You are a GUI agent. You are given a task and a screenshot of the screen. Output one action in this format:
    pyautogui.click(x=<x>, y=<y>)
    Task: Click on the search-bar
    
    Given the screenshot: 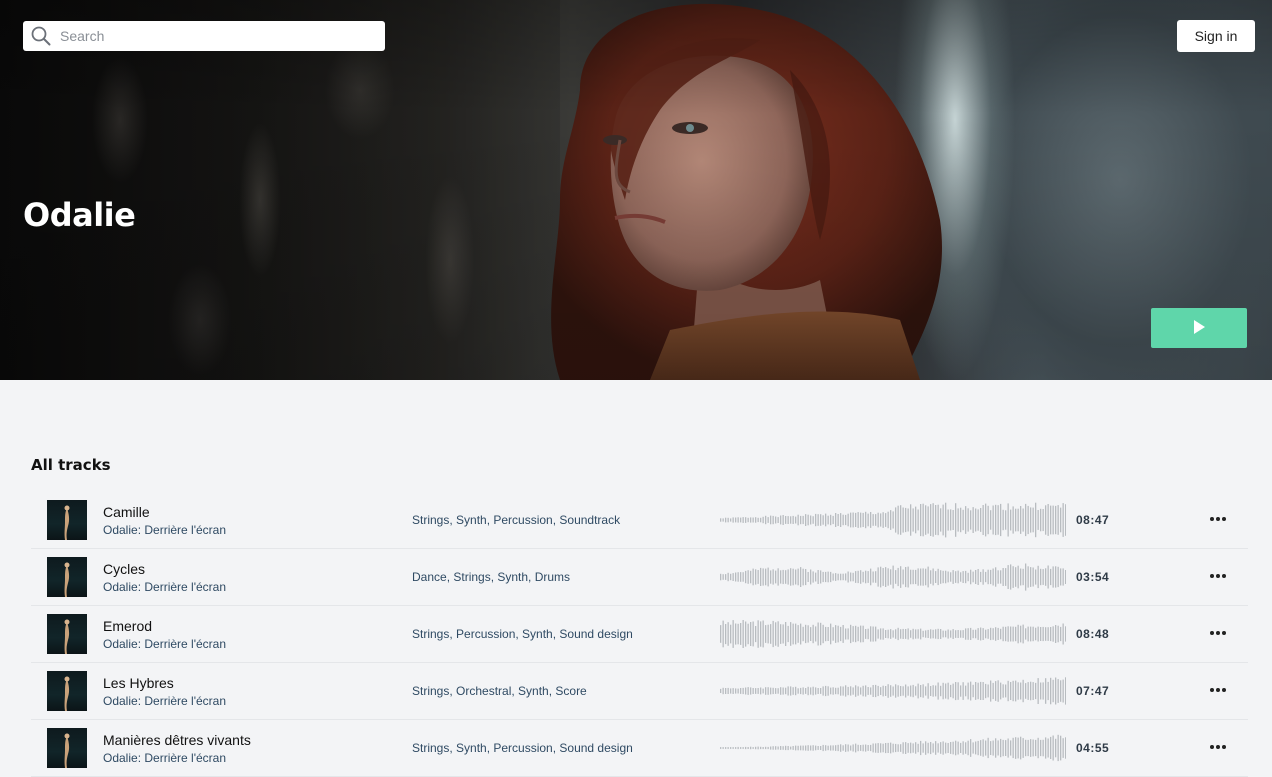 What is the action you would take?
    pyautogui.click(x=204, y=36)
    